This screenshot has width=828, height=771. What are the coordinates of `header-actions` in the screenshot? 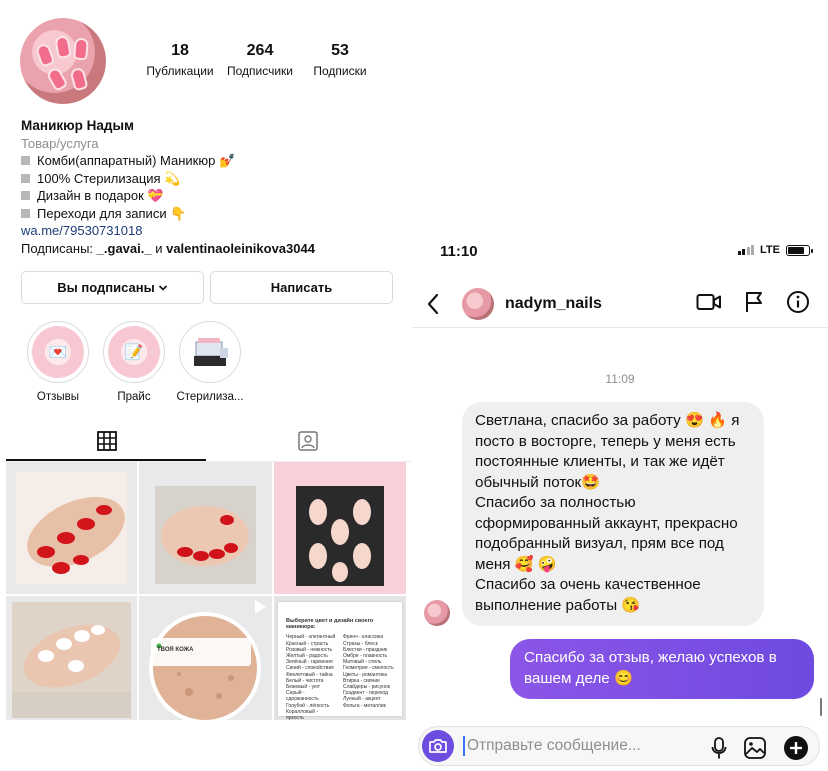 It's located at (753, 302).